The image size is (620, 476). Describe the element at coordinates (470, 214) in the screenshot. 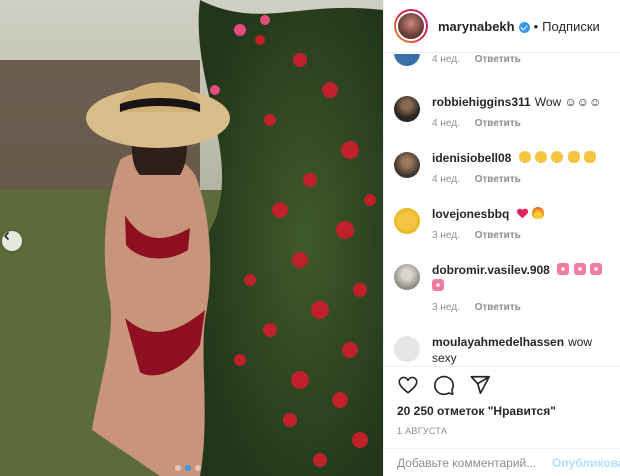

I see `commenter-username: lovejonesbbq` at that location.